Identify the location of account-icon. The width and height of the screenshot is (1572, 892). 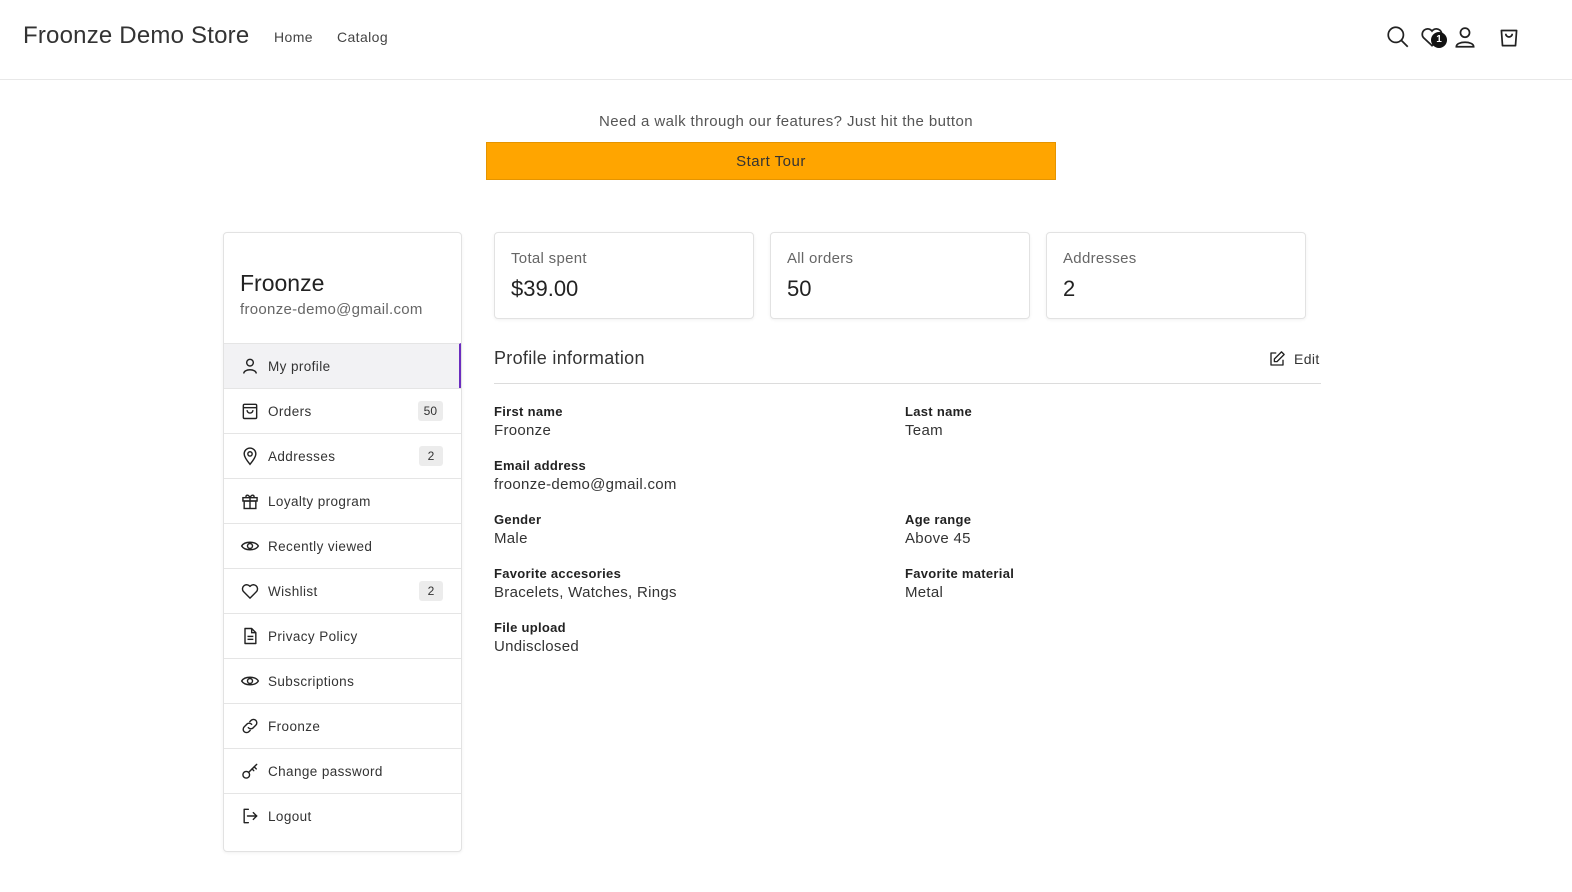
(1465, 37).